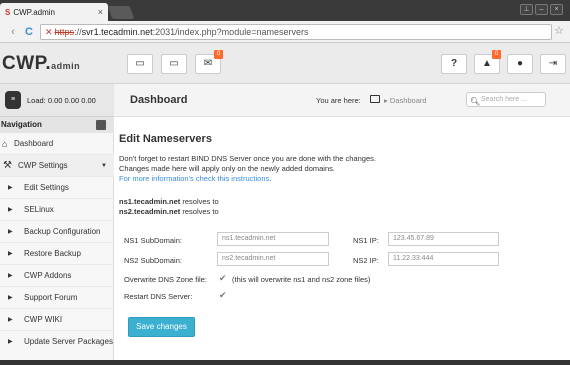  What do you see at coordinates (13, 32) in the screenshot?
I see `back-icon: ‹` at bounding box center [13, 32].